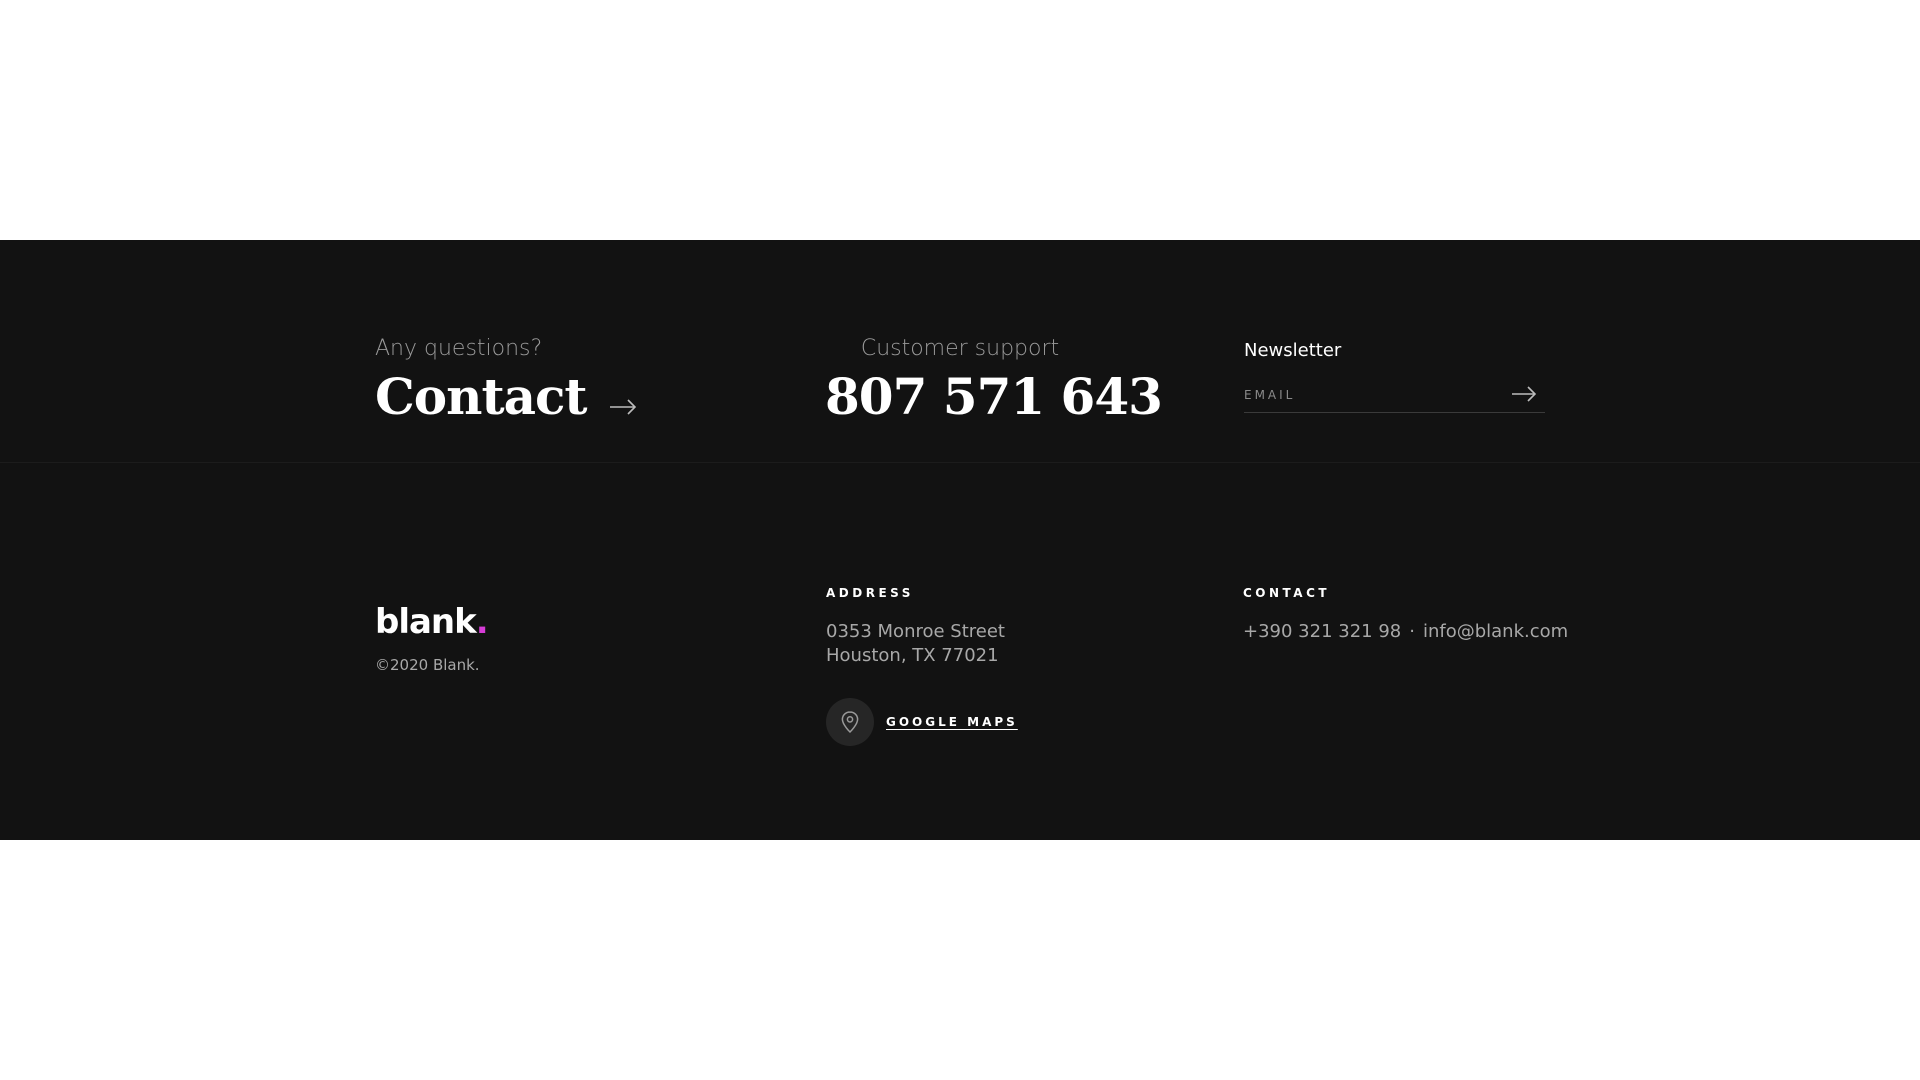 The height and width of the screenshot is (1080, 1920). I want to click on contact-email: info@blank.com, so click(1495, 631).